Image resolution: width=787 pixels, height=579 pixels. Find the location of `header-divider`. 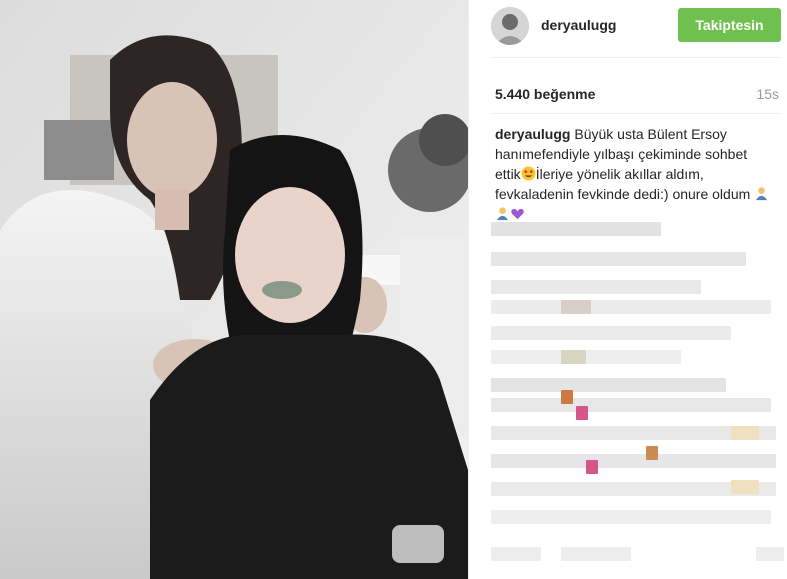

header-divider is located at coordinates (636, 57).